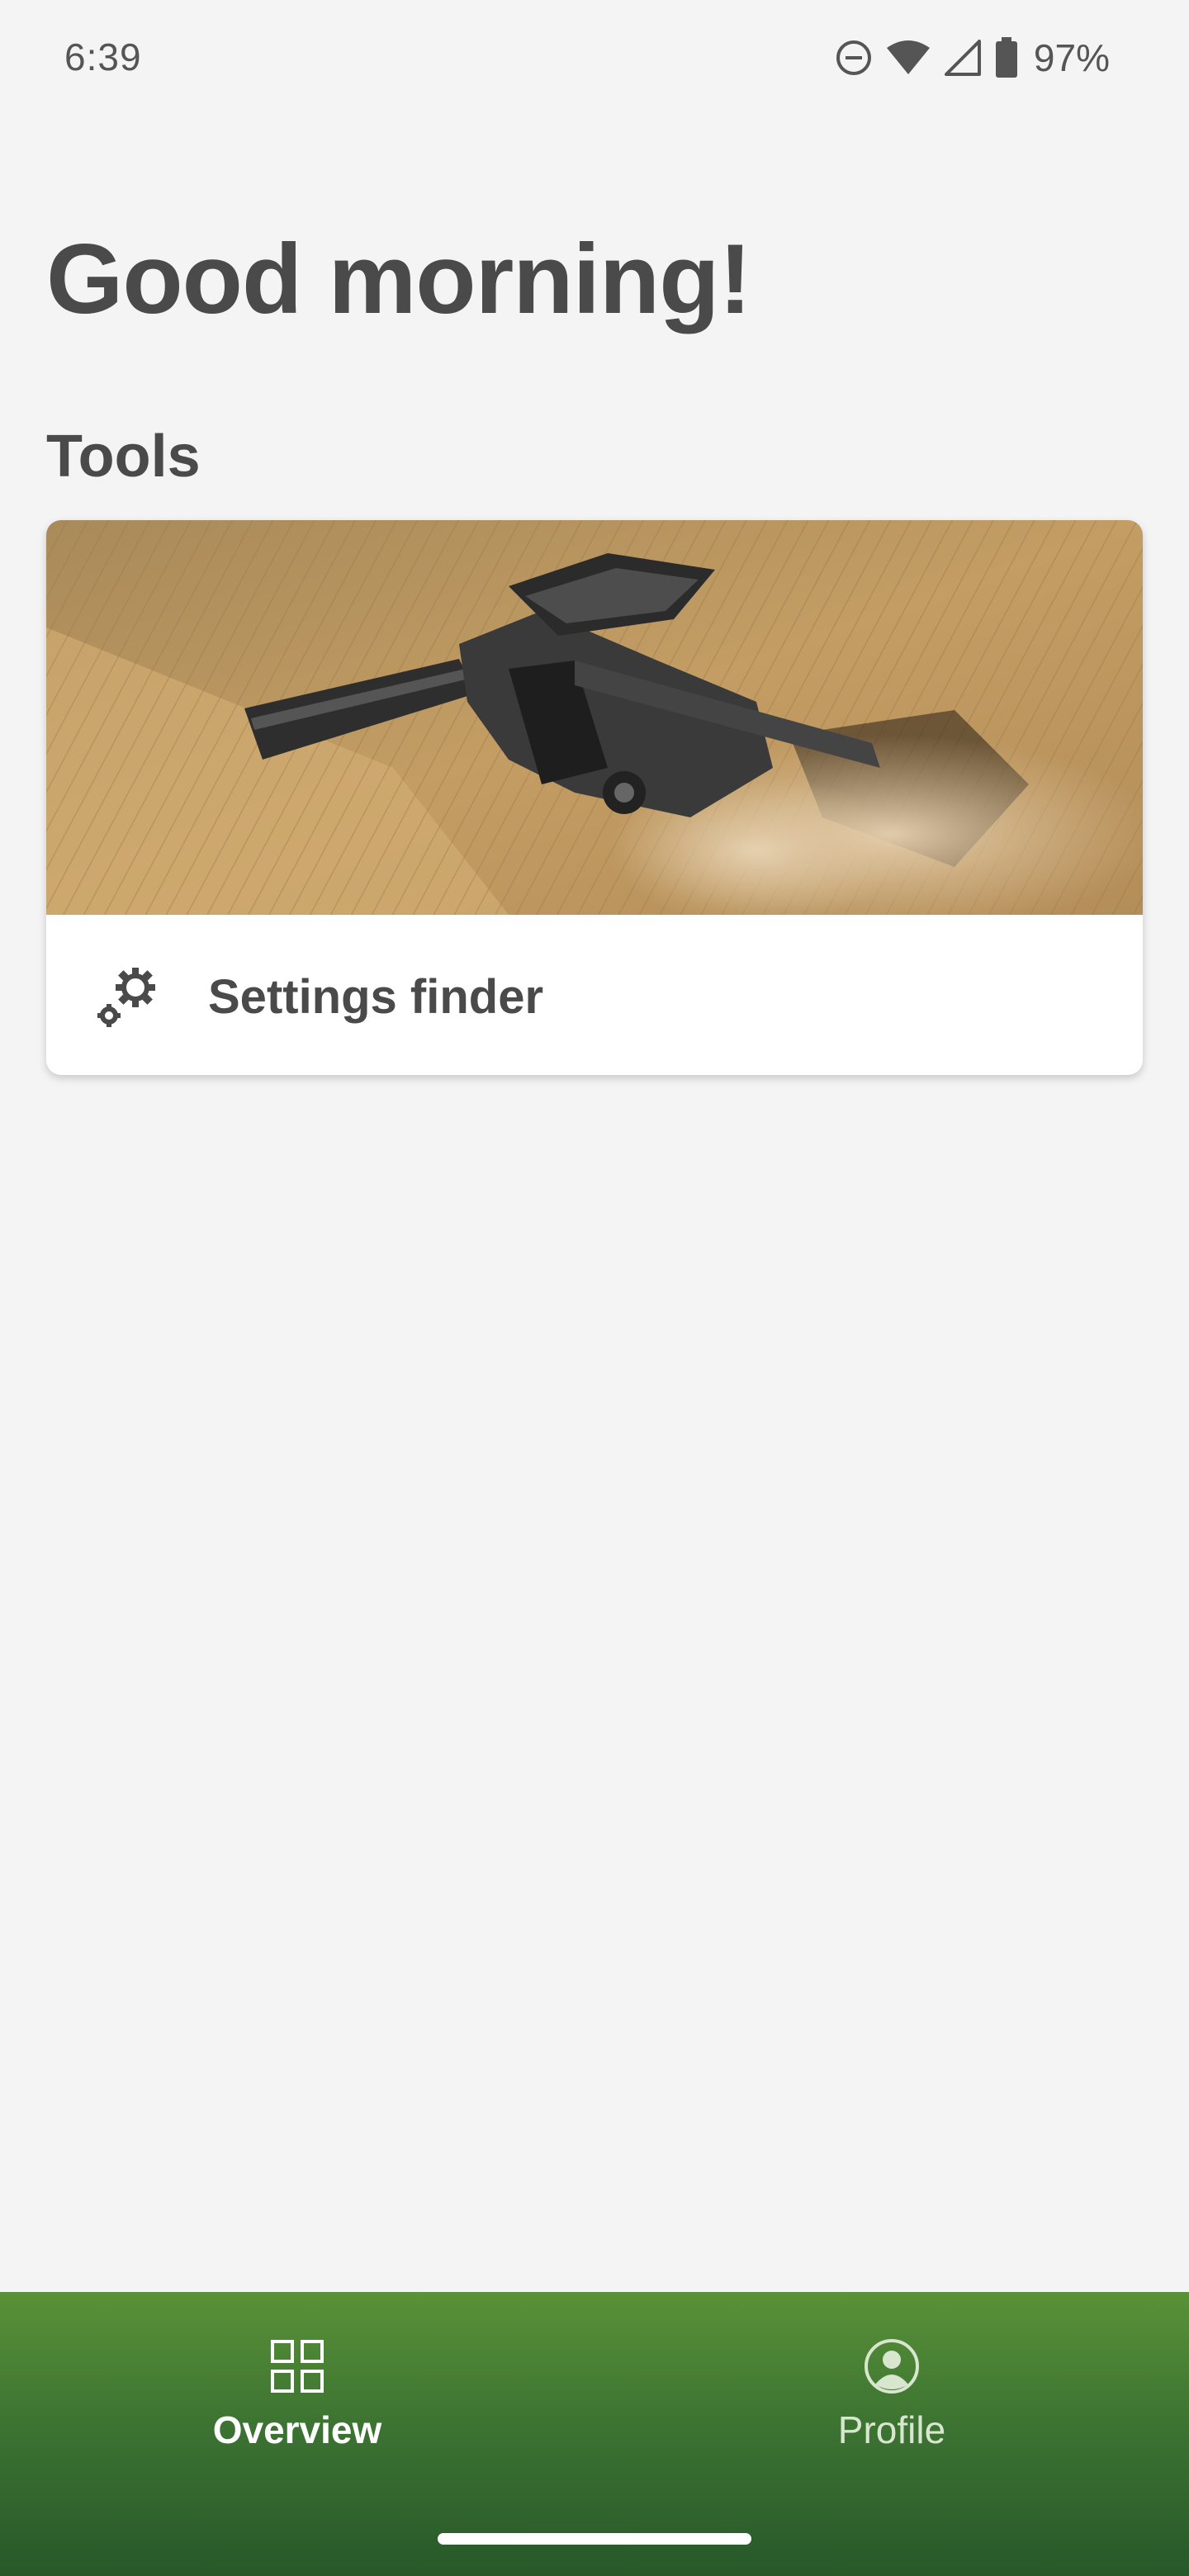 This screenshot has width=1189, height=2576. I want to click on nav-item-profile: Profile, so click(891, 2415).